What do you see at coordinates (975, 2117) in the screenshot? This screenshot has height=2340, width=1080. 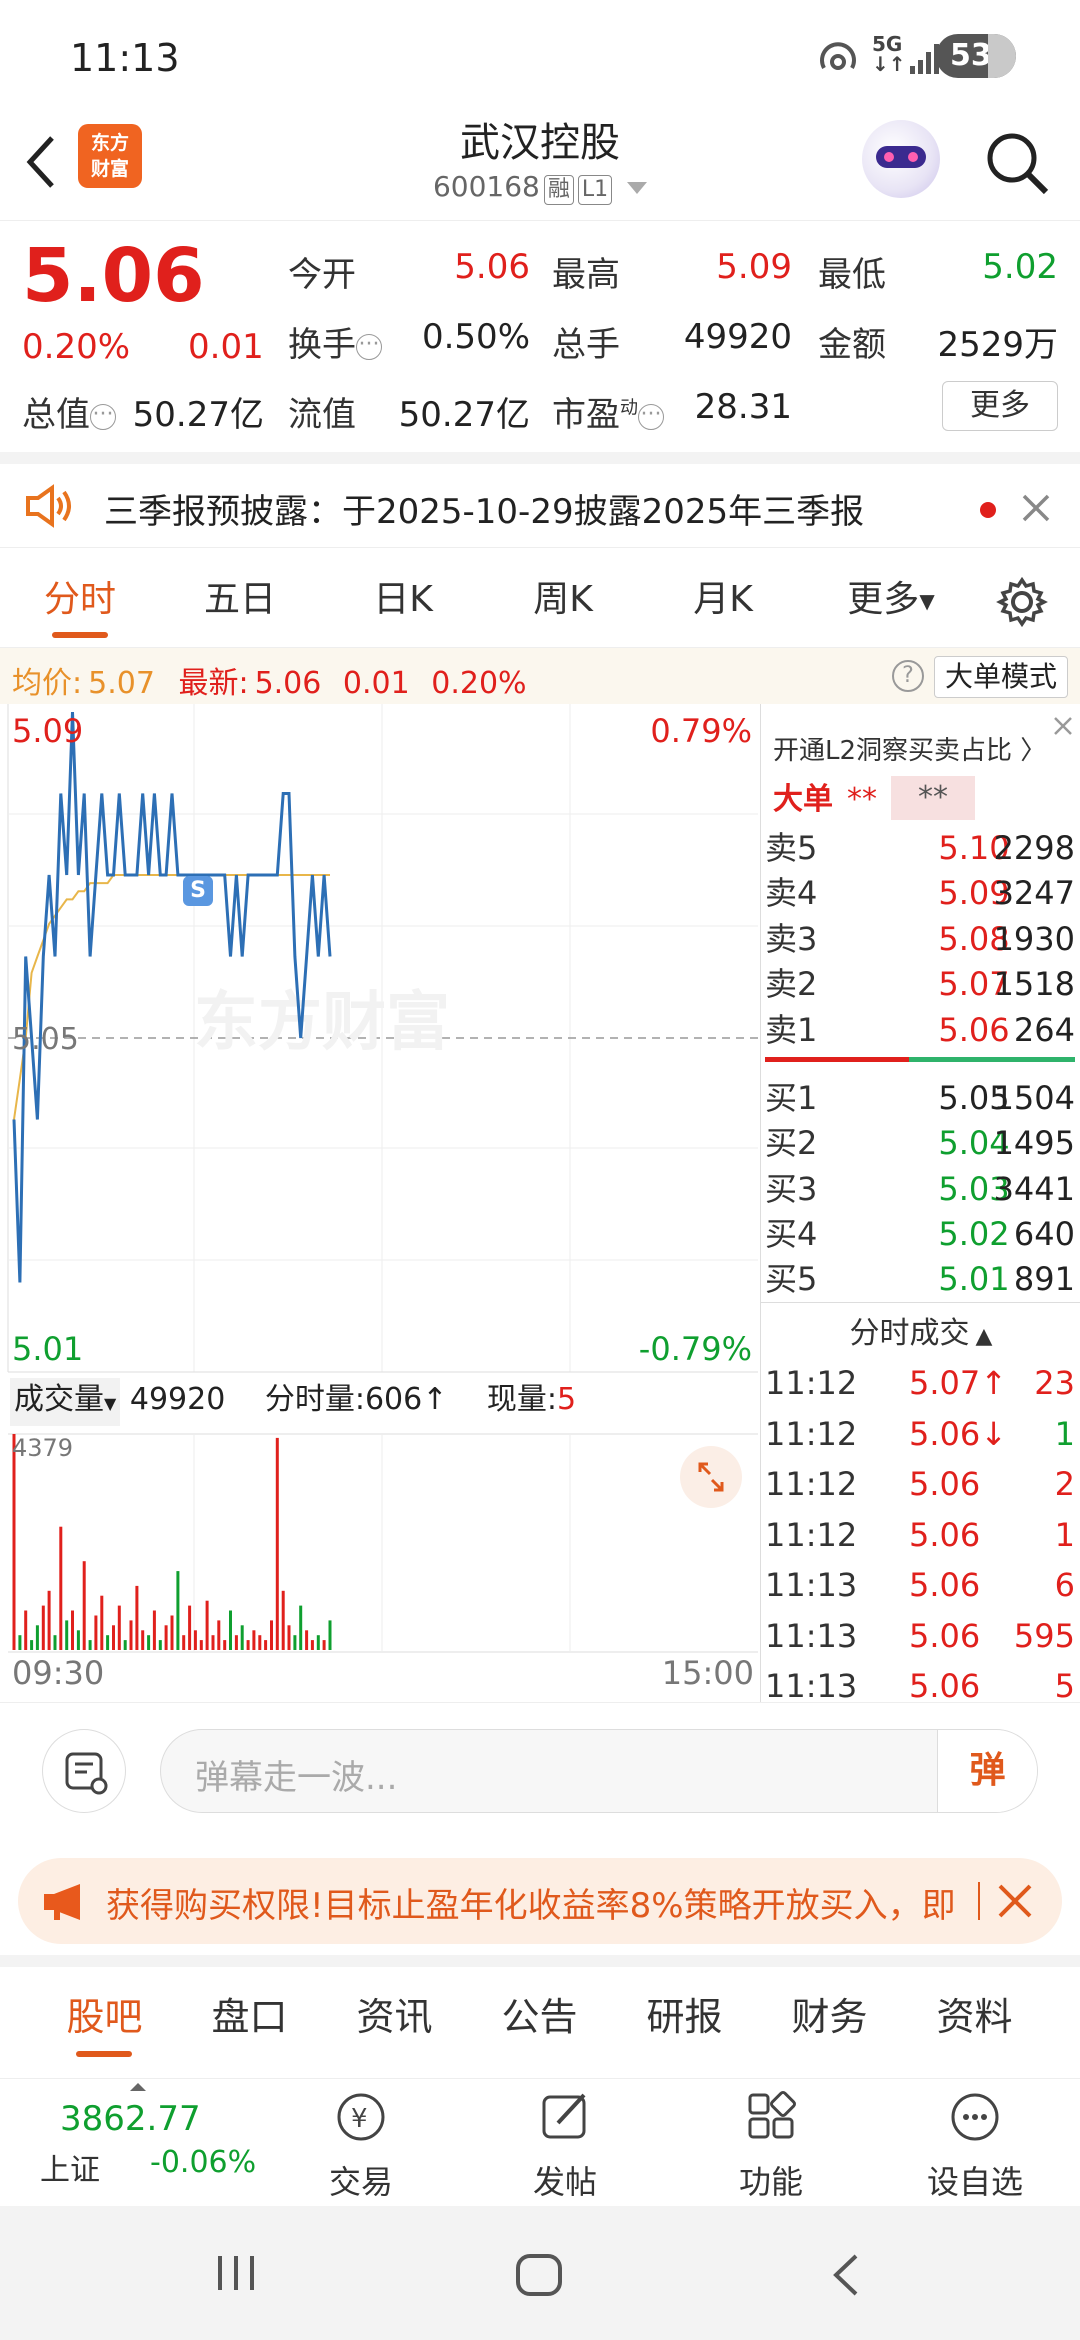 I see `more-dots-icon` at bounding box center [975, 2117].